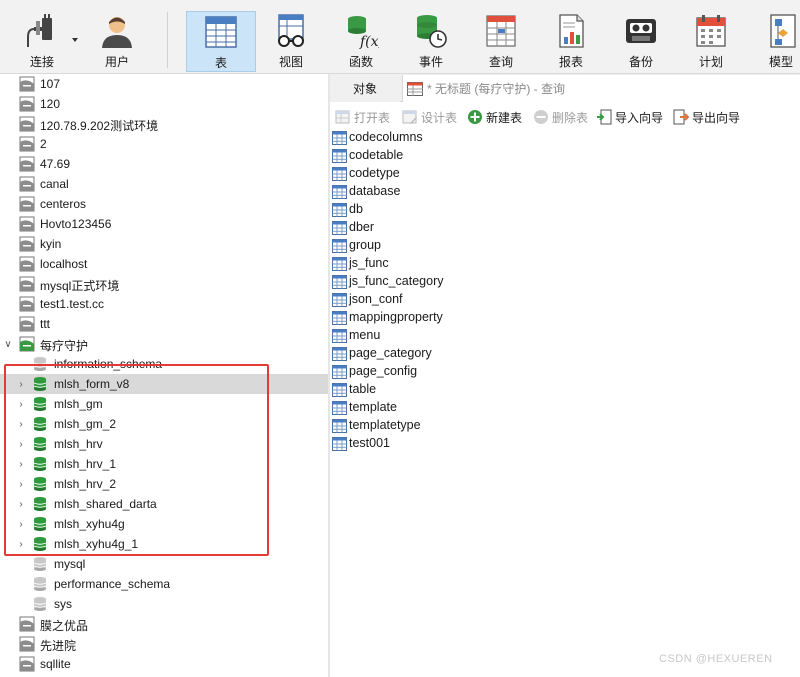  What do you see at coordinates (63, 204) in the screenshot?
I see `tree-connection-label: centeros` at bounding box center [63, 204].